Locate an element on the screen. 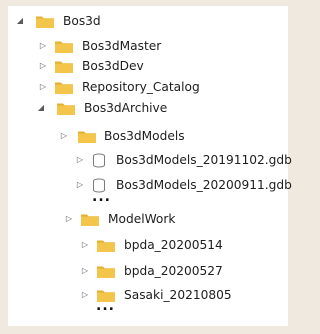  tree-item-label: Bos3dModels_20200911.gdb is located at coordinates (204, 185).